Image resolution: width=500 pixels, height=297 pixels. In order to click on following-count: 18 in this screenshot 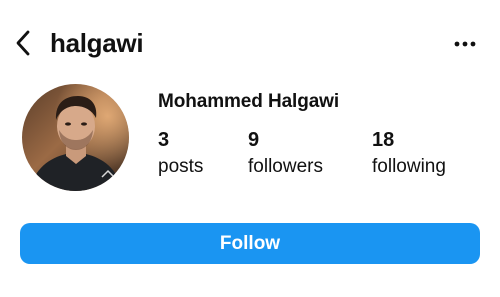, I will do `click(383, 140)`.